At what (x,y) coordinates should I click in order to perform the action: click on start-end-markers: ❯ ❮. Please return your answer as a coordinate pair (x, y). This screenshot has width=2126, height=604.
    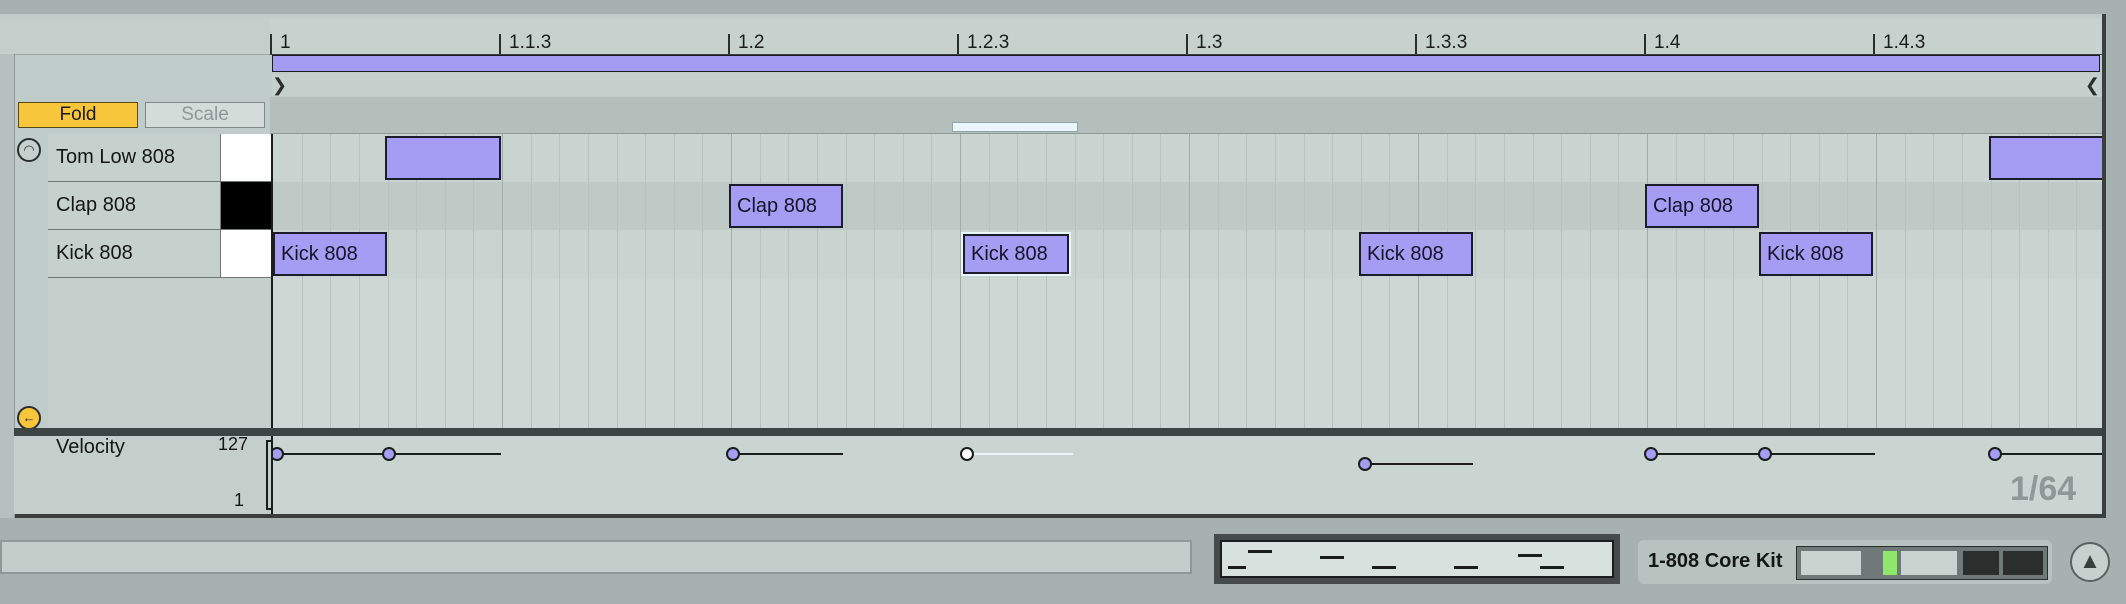
    Looking at the image, I should click on (1186, 85).